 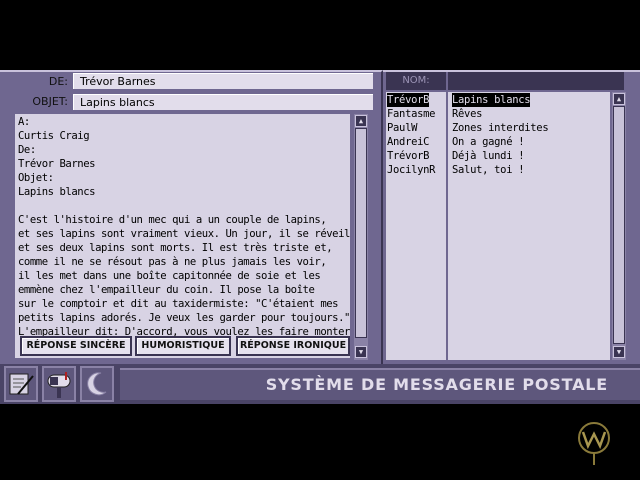 I want to click on inbox-row-name: AndreiC, so click(x=408, y=142).